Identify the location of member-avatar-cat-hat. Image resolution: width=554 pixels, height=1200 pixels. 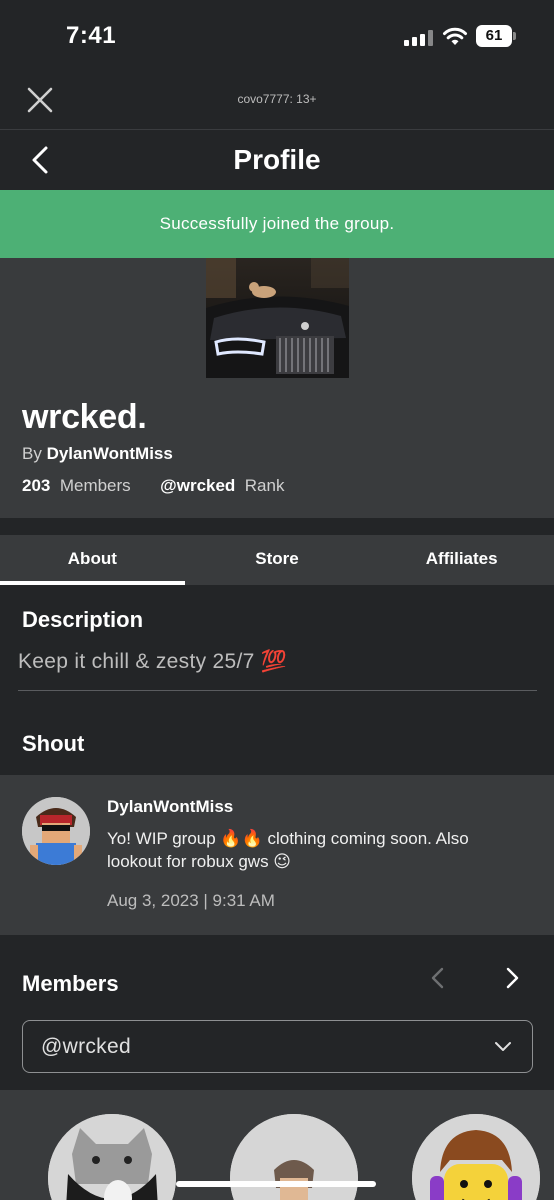
(112, 1157).